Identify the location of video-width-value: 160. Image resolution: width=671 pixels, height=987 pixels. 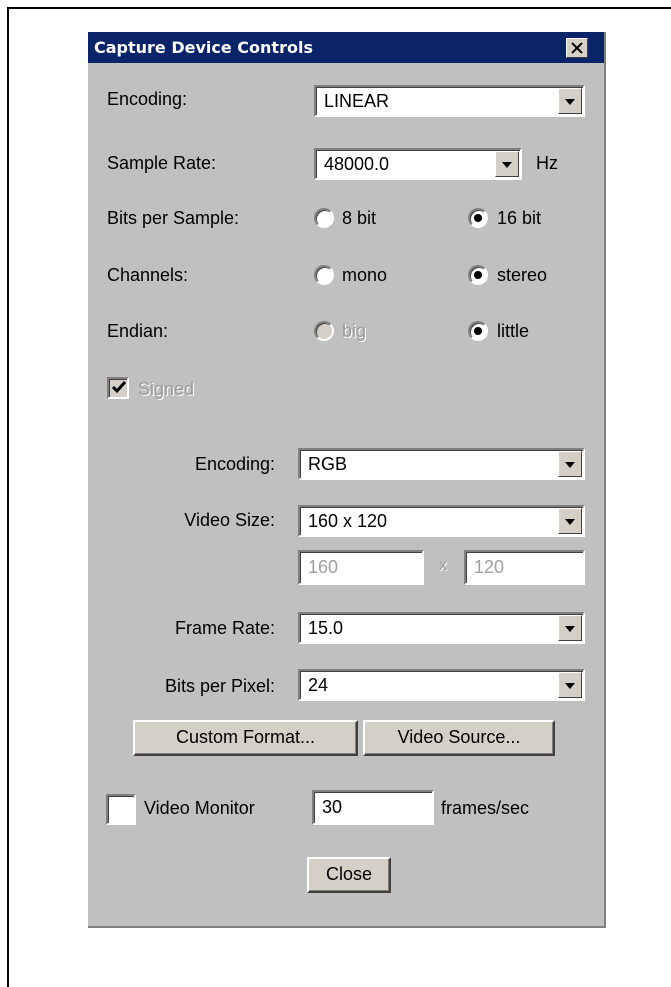
(323, 567).